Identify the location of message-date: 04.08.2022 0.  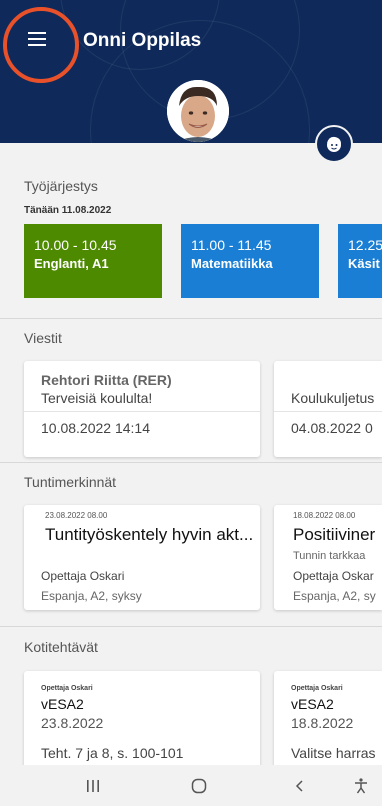
(332, 428).